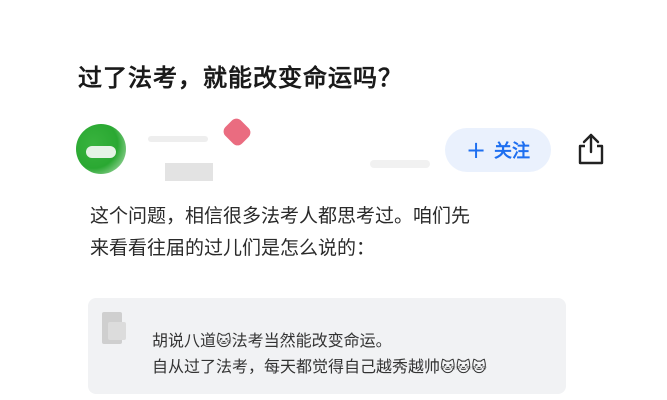  I want to click on author-name-blurred, so click(178, 139).